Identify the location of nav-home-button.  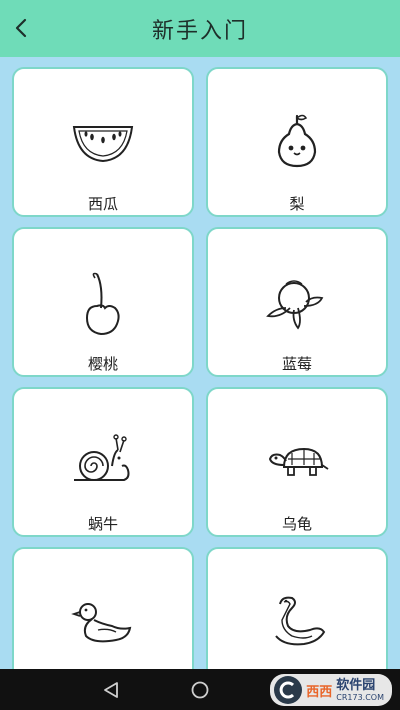
(200, 690).